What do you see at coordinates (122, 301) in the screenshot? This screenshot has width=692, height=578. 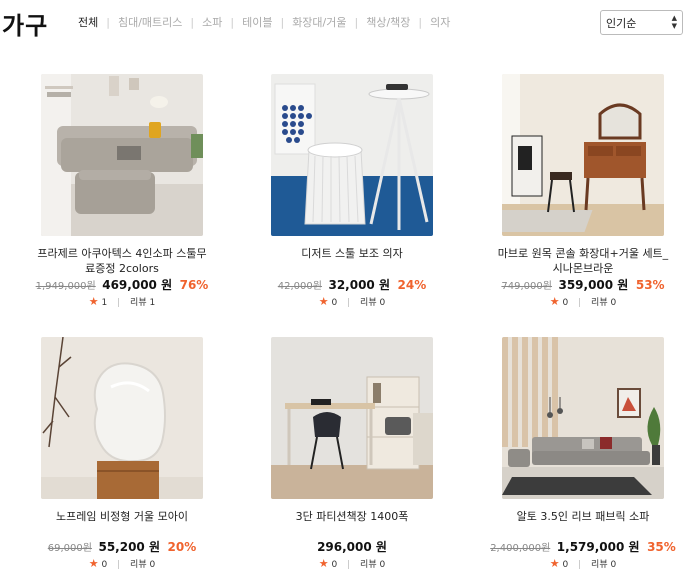 I see `rating-review-row: ★ 1 | 리뷰 1` at bounding box center [122, 301].